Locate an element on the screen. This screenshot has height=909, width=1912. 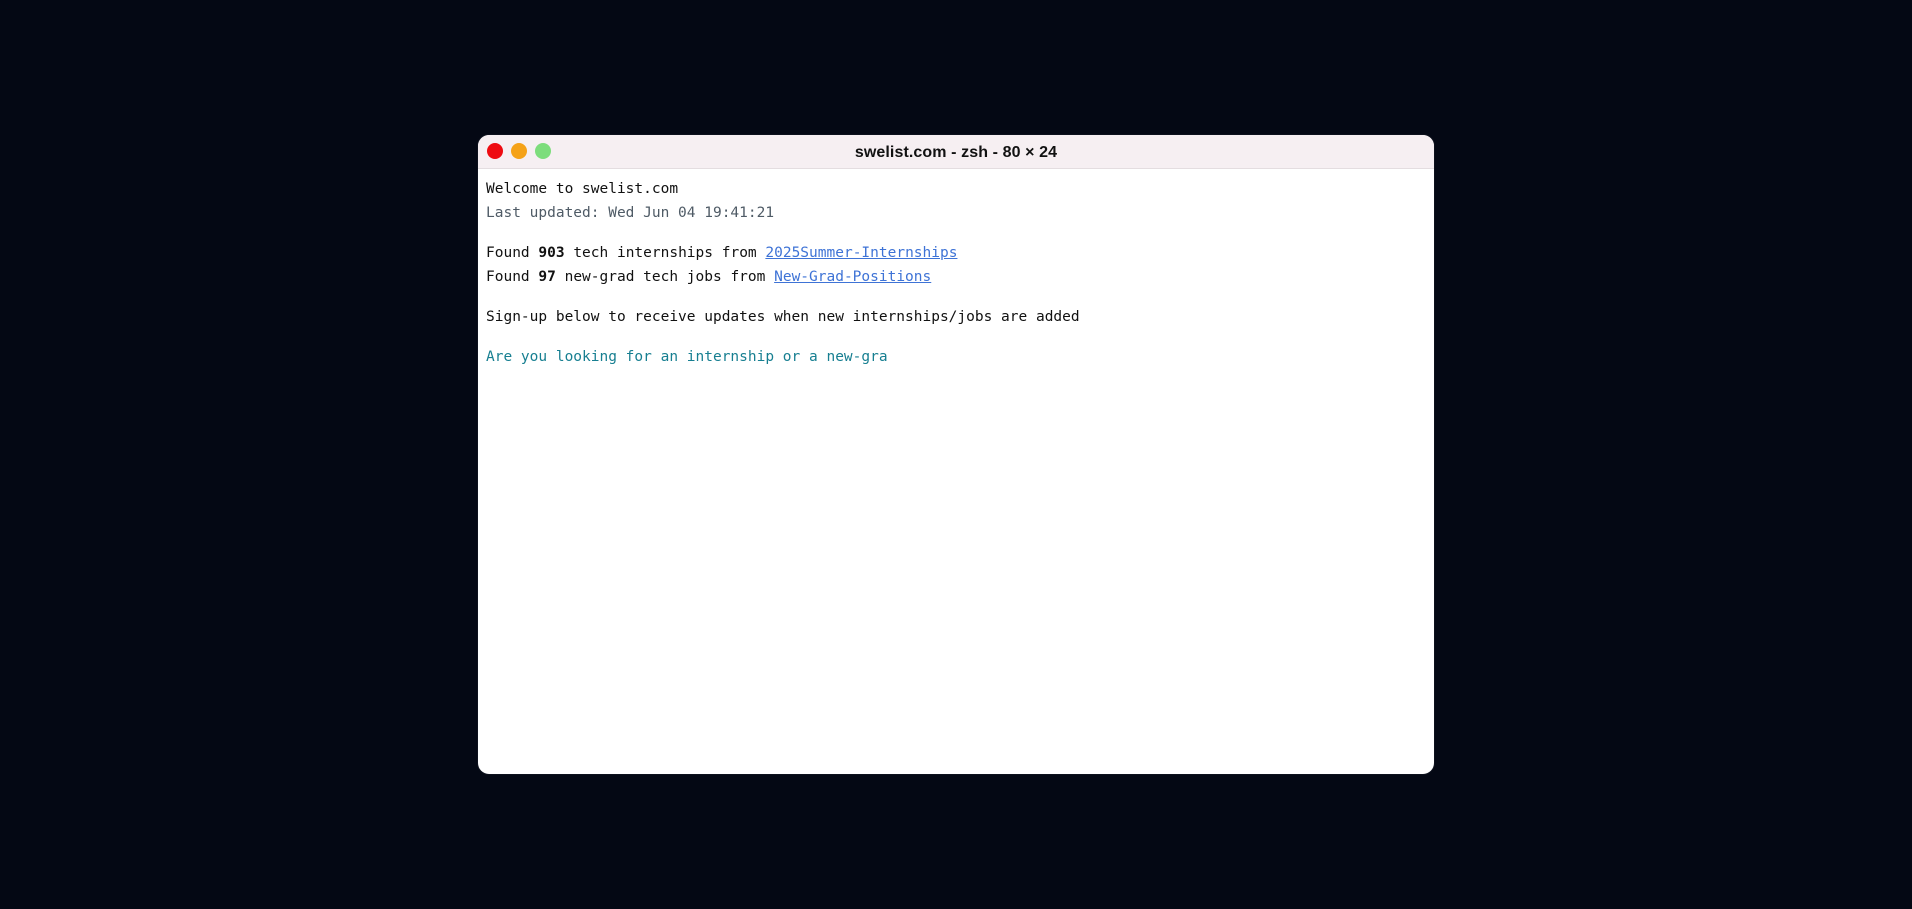
welcome-line: Welcome to swelist.com is located at coordinates (582, 189).